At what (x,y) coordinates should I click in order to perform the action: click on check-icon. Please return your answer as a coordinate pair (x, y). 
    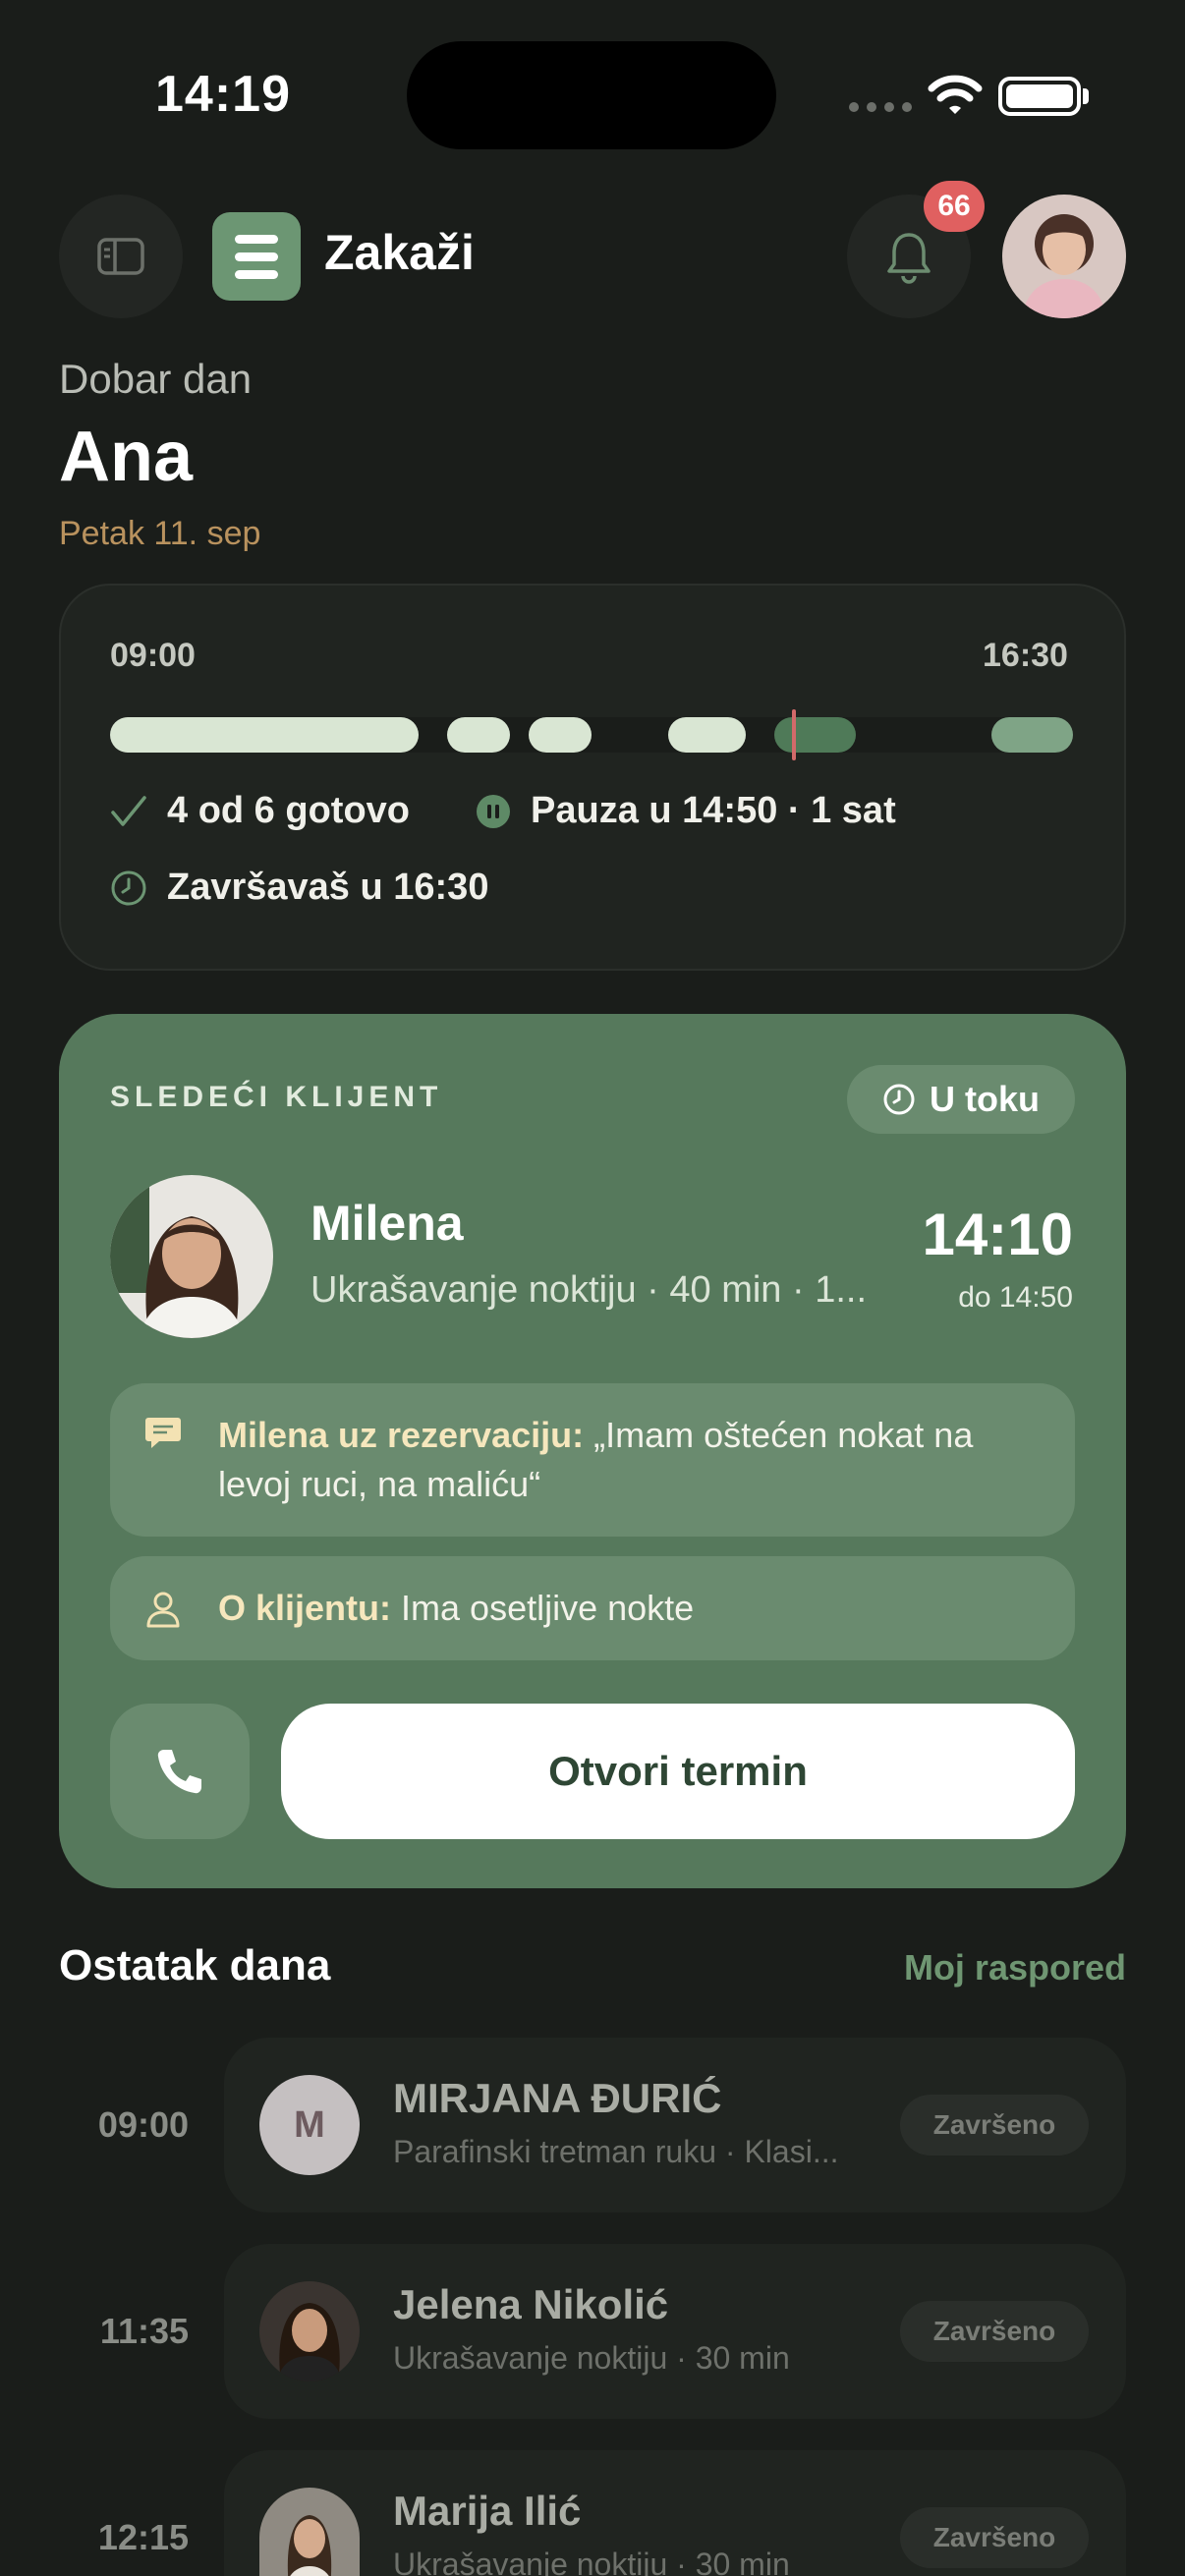
    Looking at the image, I should click on (129, 810).